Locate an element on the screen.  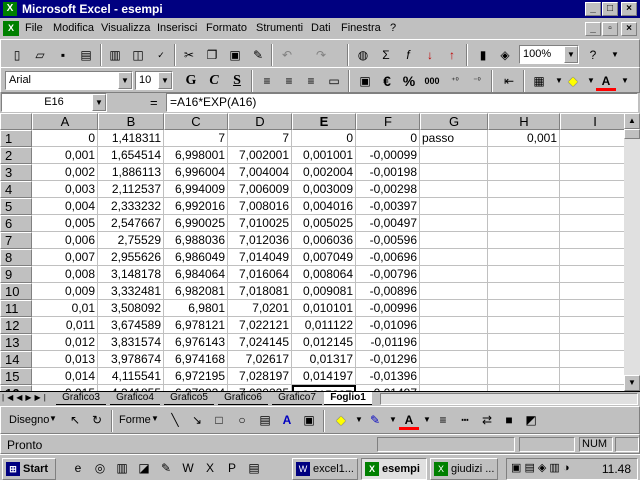
cell-i5 is located at coordinates (592, 206).